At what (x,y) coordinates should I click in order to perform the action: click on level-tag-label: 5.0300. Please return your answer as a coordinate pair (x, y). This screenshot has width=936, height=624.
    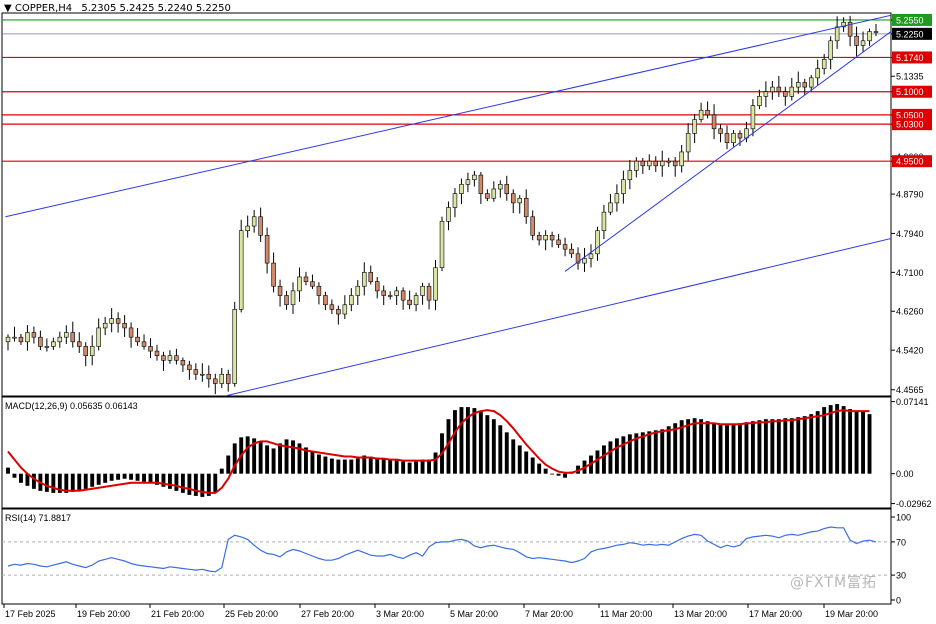
    Looking at the image, I should click on (910, 125).